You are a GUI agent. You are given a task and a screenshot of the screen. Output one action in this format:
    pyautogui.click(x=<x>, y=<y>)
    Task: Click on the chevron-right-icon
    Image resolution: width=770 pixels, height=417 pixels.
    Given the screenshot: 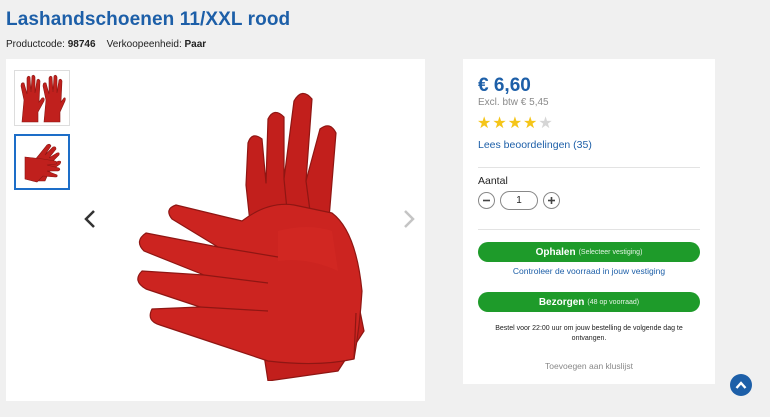 What is the action you would take?
    pyautogui.click(x=409, y=219)
    